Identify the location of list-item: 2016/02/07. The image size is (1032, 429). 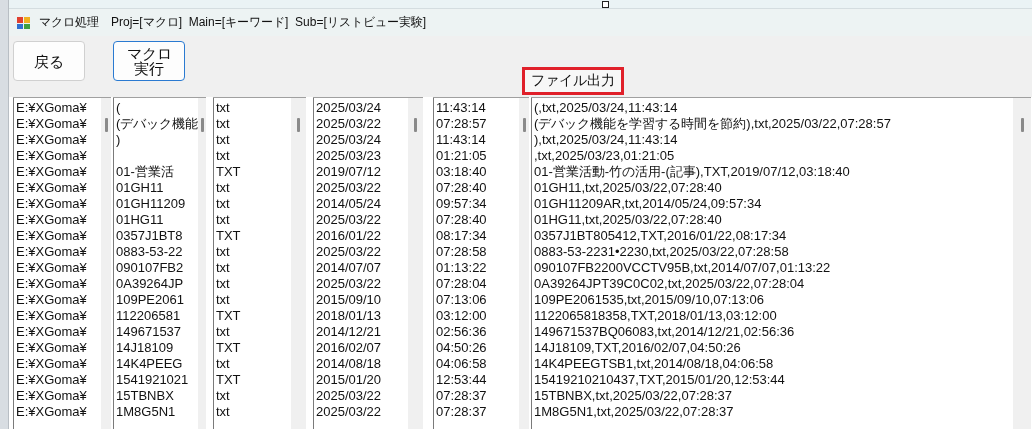
(362, 348).